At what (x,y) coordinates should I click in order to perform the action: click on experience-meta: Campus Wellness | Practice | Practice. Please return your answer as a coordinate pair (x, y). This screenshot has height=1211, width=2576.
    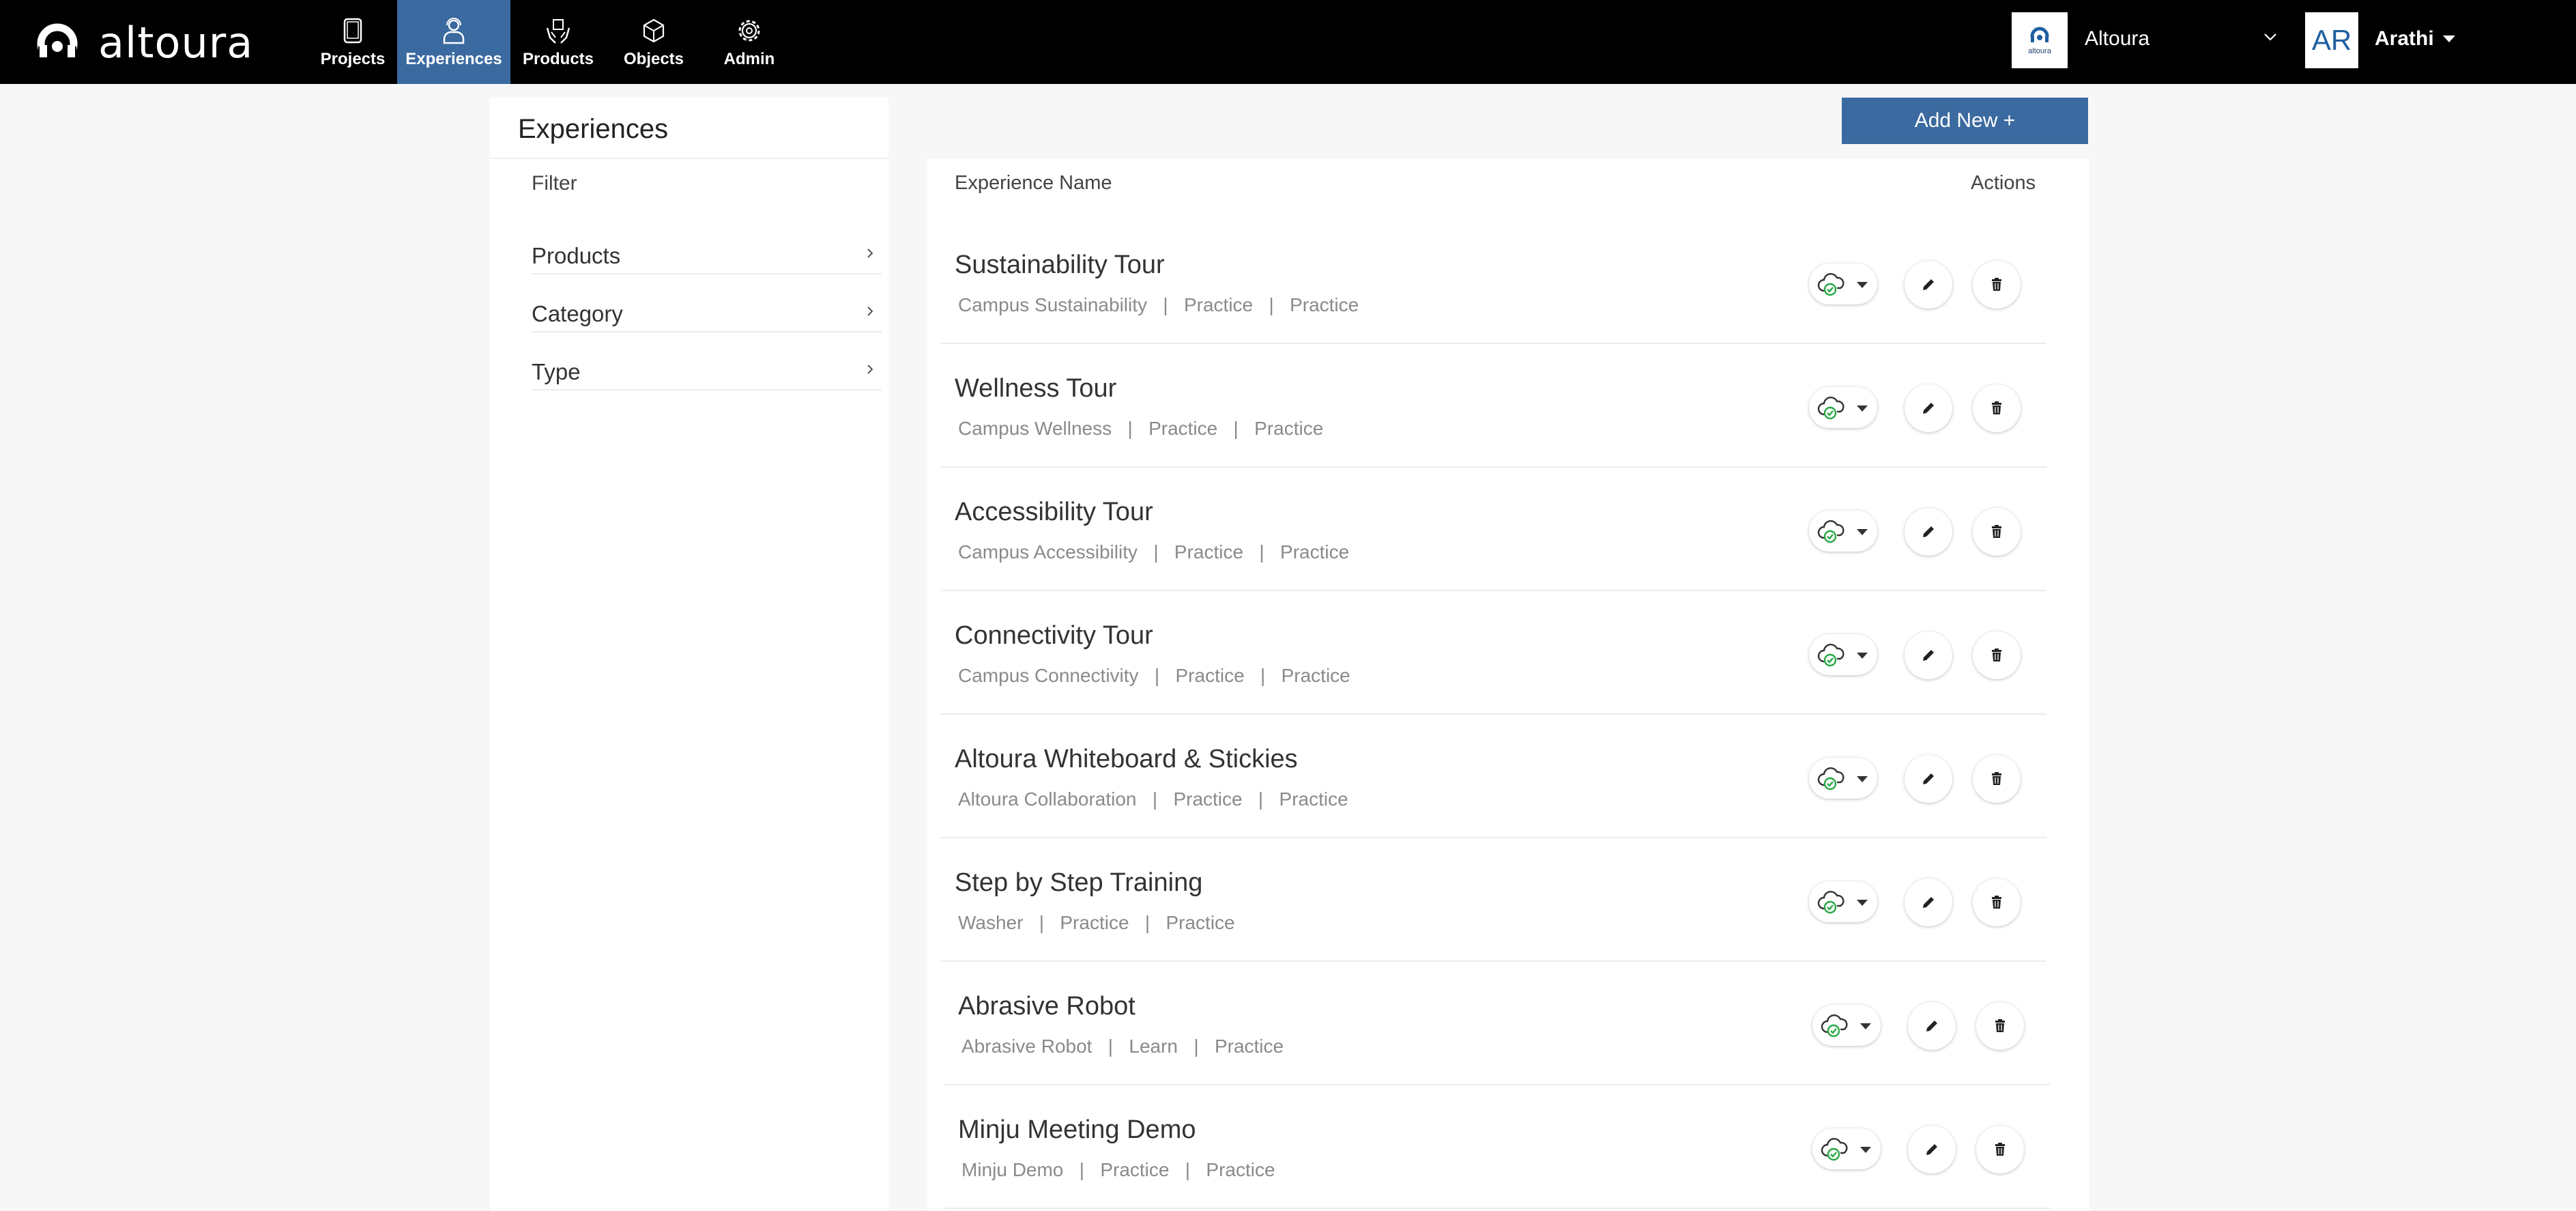
    Looking at the image, I should click on (1141, 428).